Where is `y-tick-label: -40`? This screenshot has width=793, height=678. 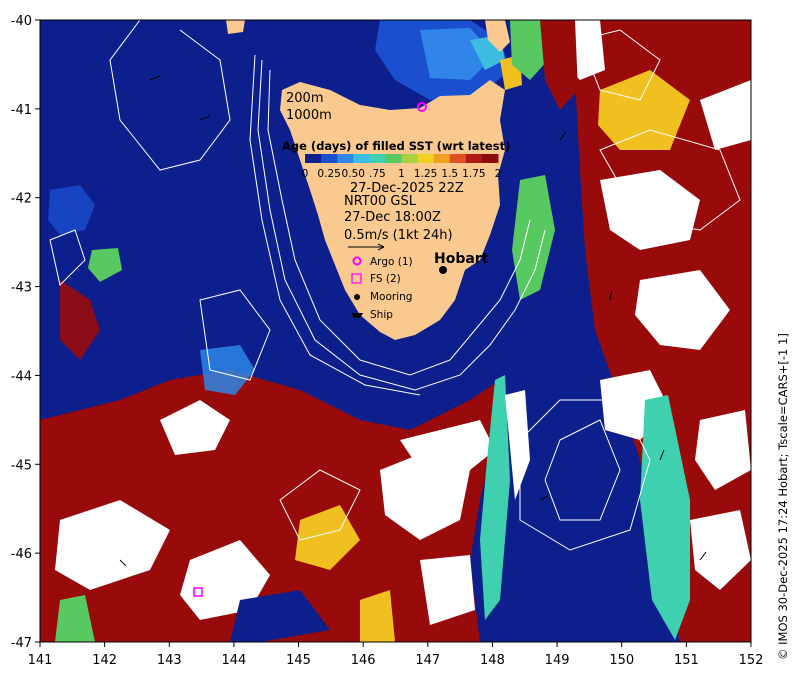
y-tick-label: -40 is located at coordinates (21, 21).